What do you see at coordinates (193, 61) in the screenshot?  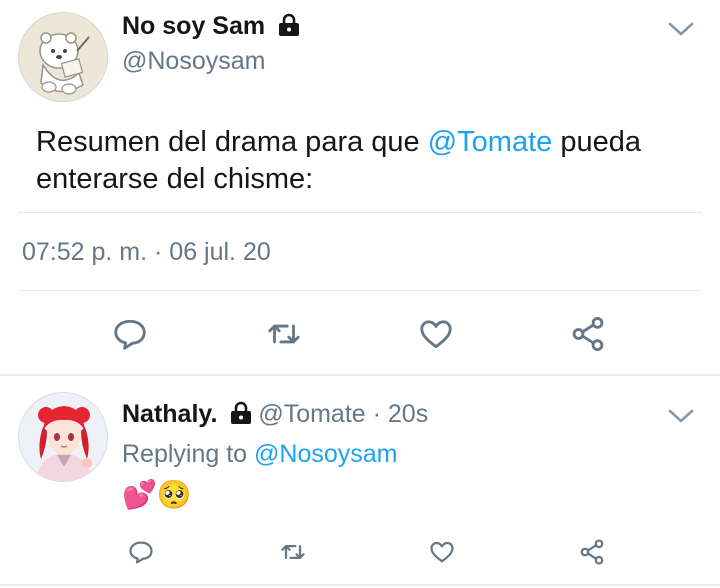 I see `author-handle: @Nosoysam` at bounding box center [193, 61].